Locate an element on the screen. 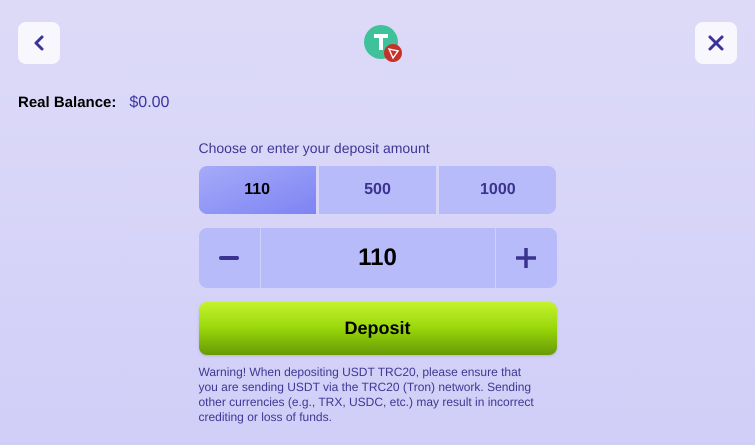  amount-input: 110 is located at coordinates (377, 258).